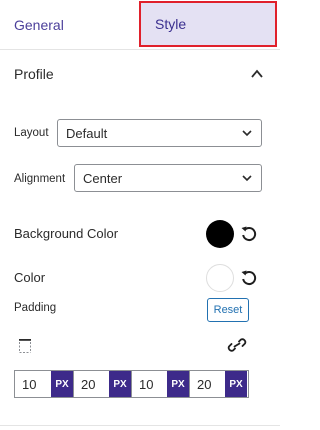  What do you see at coordinates (35, 308) in the screenshot?
I see `padding-label: Padding` at bounding box center [35, 308].